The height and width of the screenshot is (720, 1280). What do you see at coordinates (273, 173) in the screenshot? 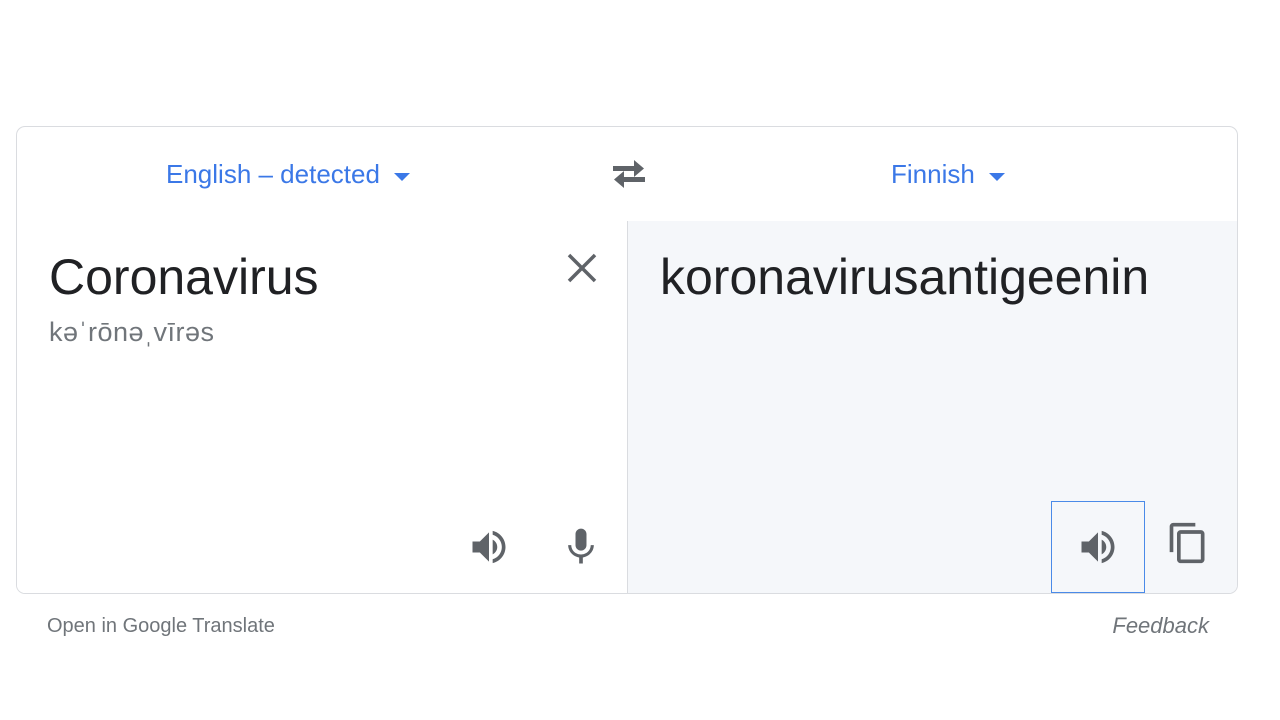
I see `source-language-label: English – detected` at bounding box center [273, 173].